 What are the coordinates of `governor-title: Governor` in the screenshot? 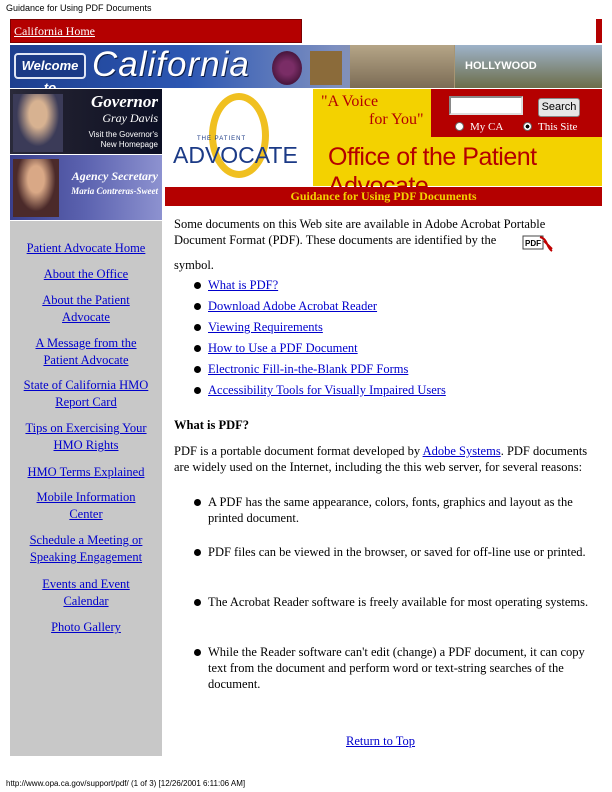 It's located at (124, 101).